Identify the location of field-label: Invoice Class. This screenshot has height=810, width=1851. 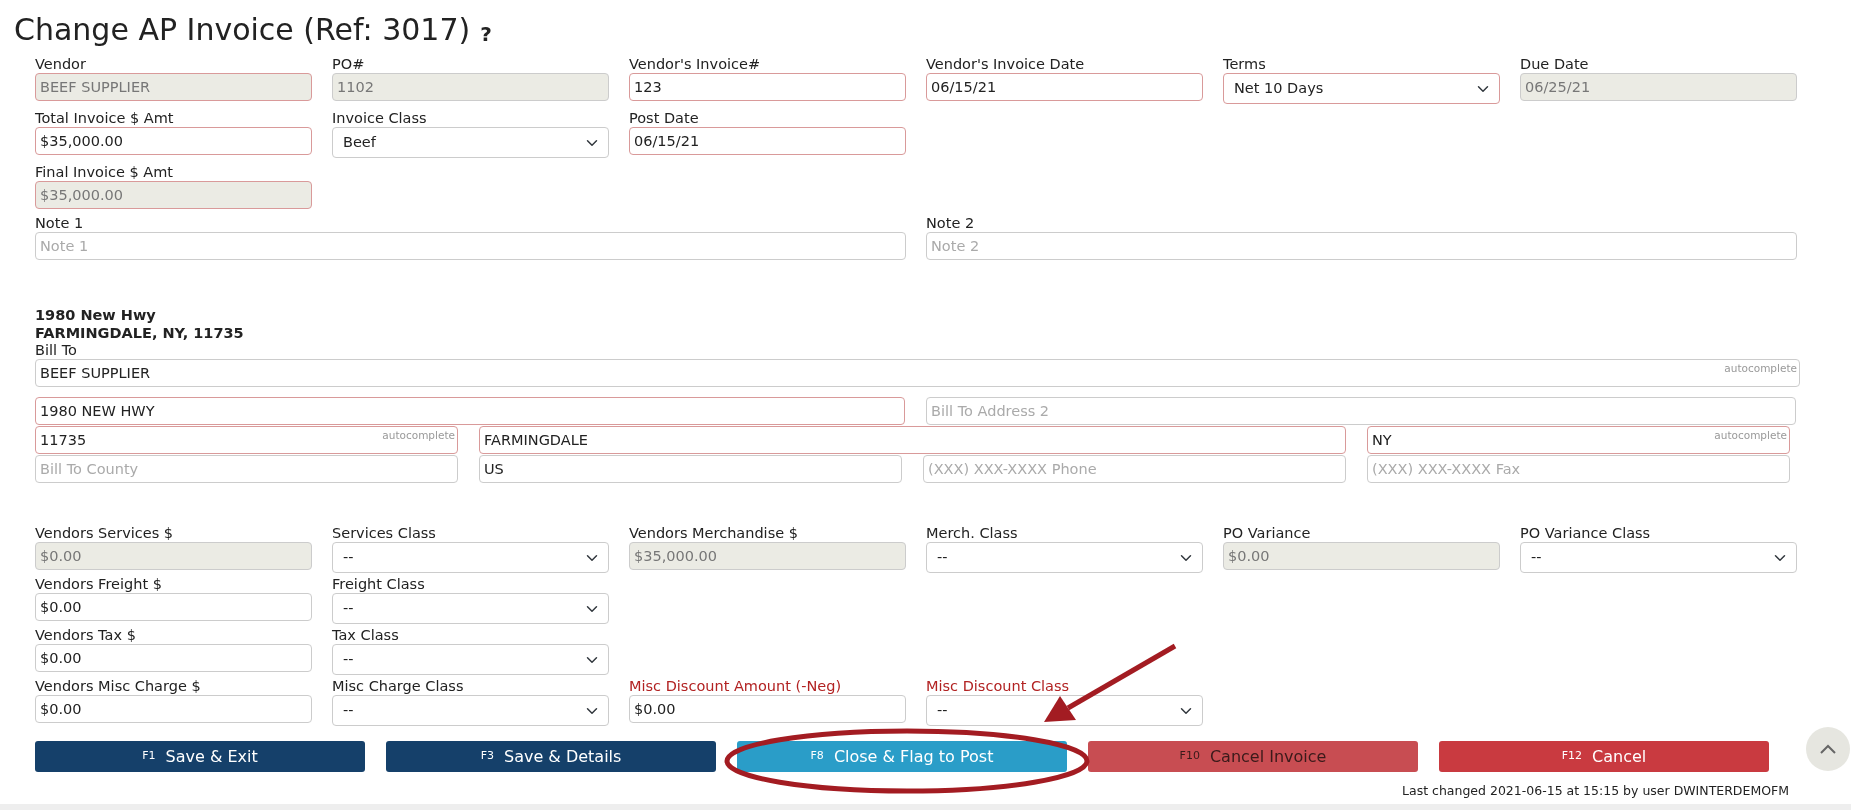
(380, 118).